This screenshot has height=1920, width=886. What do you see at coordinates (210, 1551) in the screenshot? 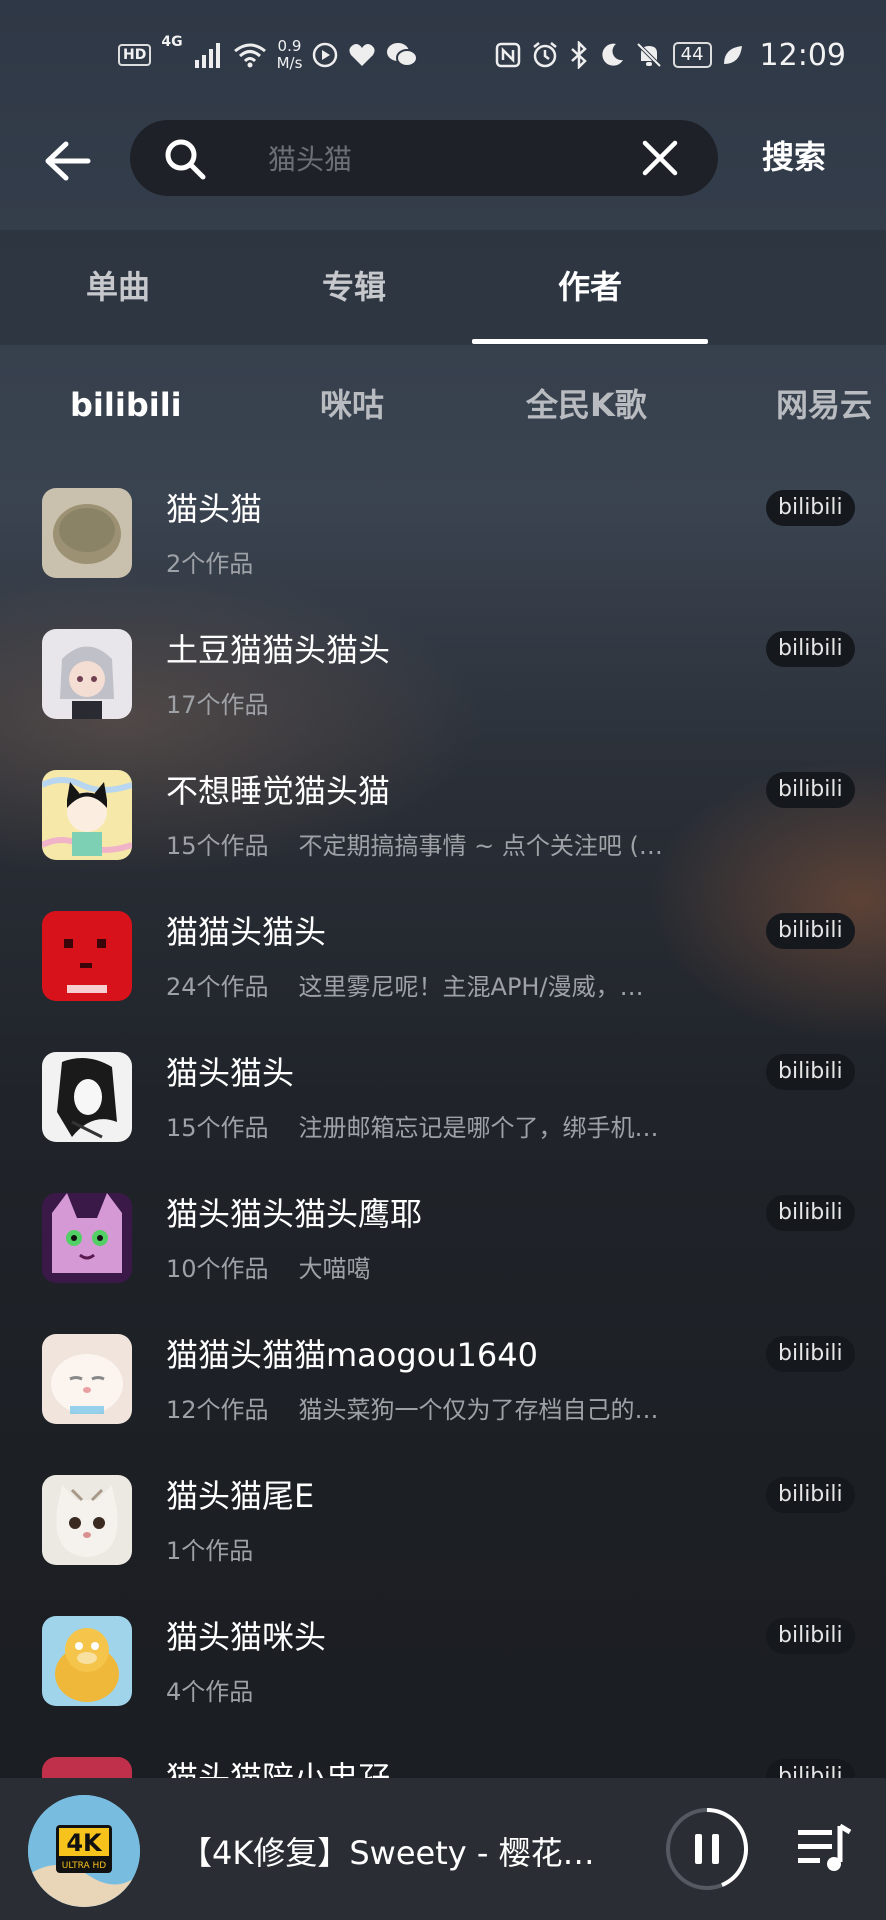
I see `work-count: 1个作品` at bounding box center [210, 1551].